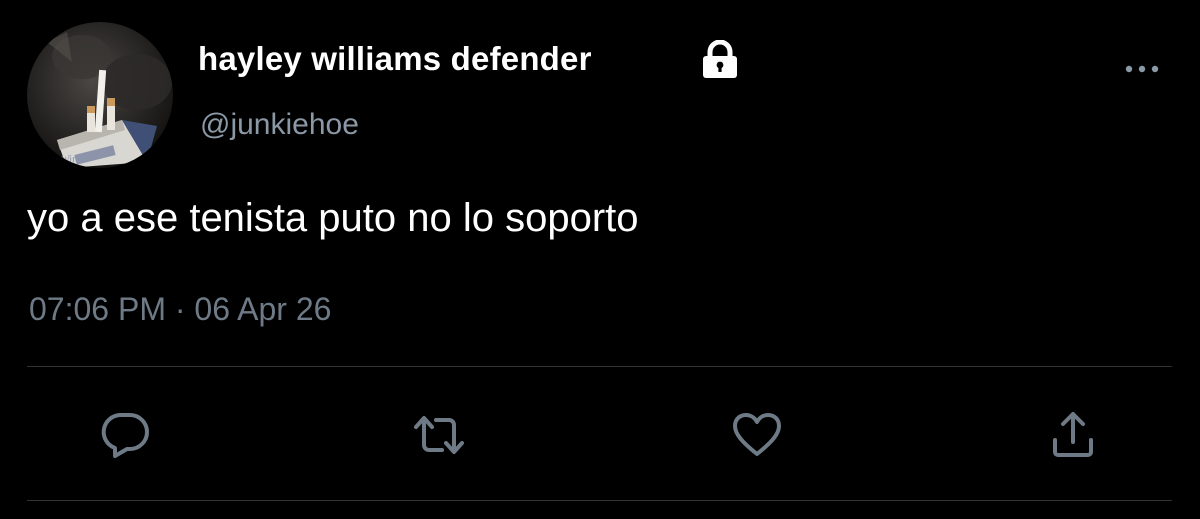 The image size is (1200, 519). I want to click on share-button, so click(1073, 435).